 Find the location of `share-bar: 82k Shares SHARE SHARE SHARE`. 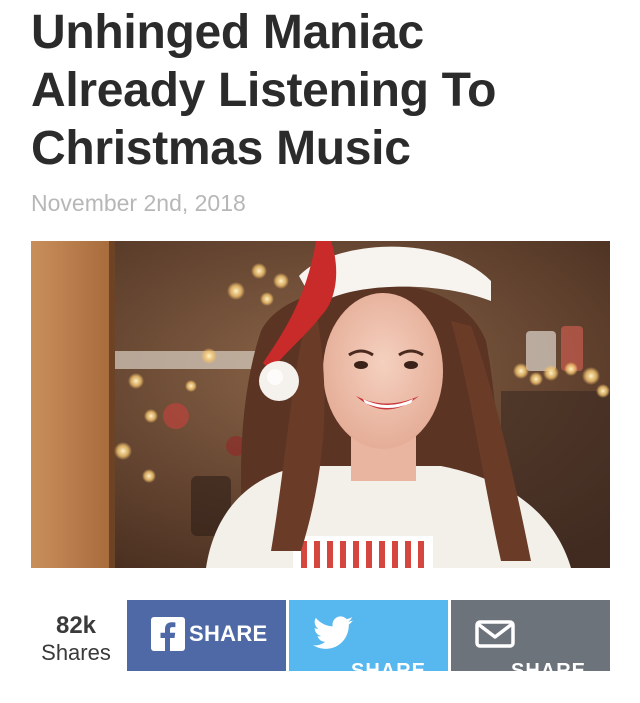

share-bar: 82k Shares SHARE SHARE SHARE is located at coordinates (320, 635).